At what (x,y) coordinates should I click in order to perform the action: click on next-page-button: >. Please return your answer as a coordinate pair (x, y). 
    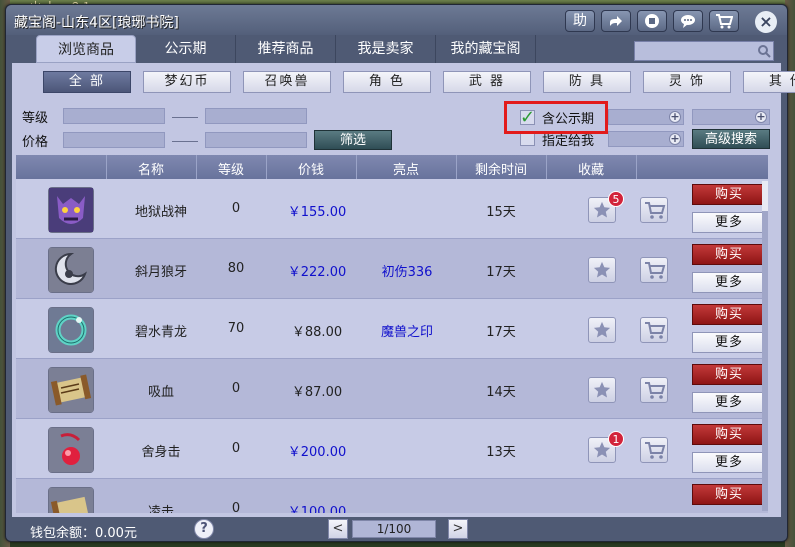
    Looking at the image, I should click on (458, 529).